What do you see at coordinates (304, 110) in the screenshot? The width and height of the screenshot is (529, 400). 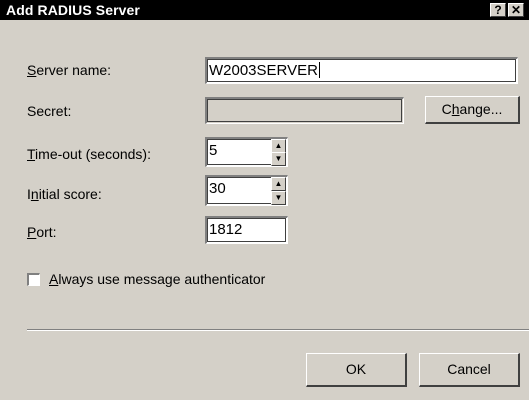 I see `secret-input` at bounding box center [304, 110].